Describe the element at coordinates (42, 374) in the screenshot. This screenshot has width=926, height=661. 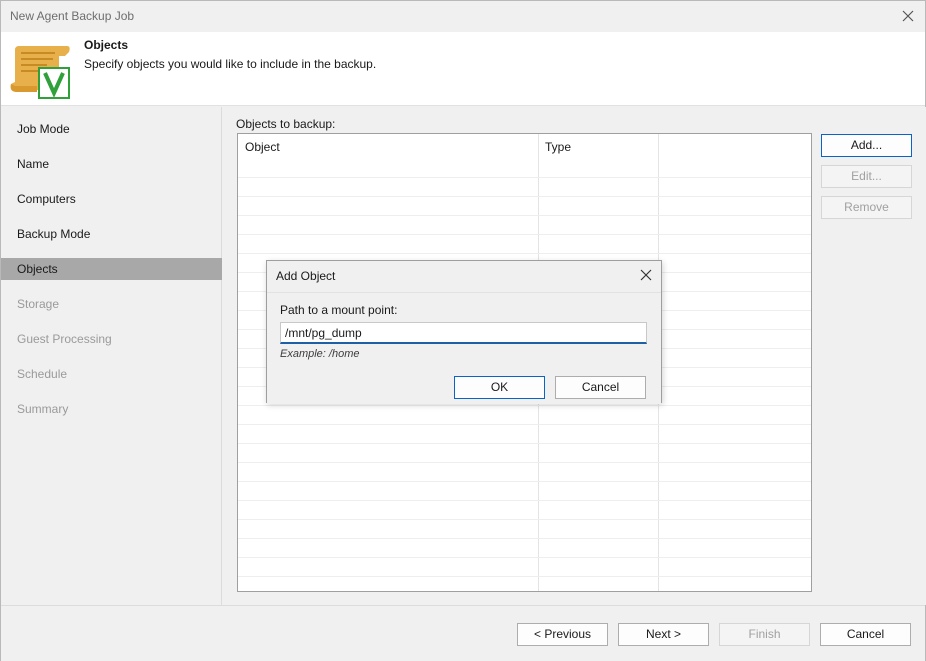
I see `step-schedule: Schedule` at that location.